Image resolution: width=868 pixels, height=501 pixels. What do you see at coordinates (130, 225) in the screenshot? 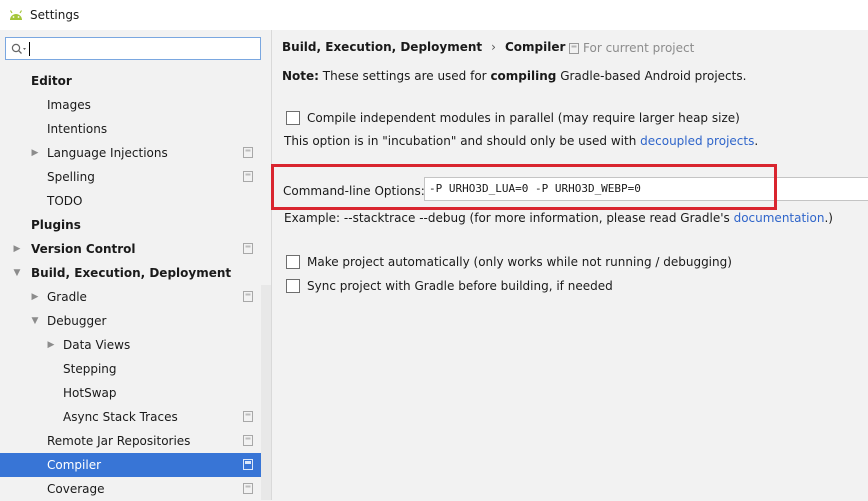
I see `sidebar-item-plugins: Plugins` at bounding box center [130, 225].